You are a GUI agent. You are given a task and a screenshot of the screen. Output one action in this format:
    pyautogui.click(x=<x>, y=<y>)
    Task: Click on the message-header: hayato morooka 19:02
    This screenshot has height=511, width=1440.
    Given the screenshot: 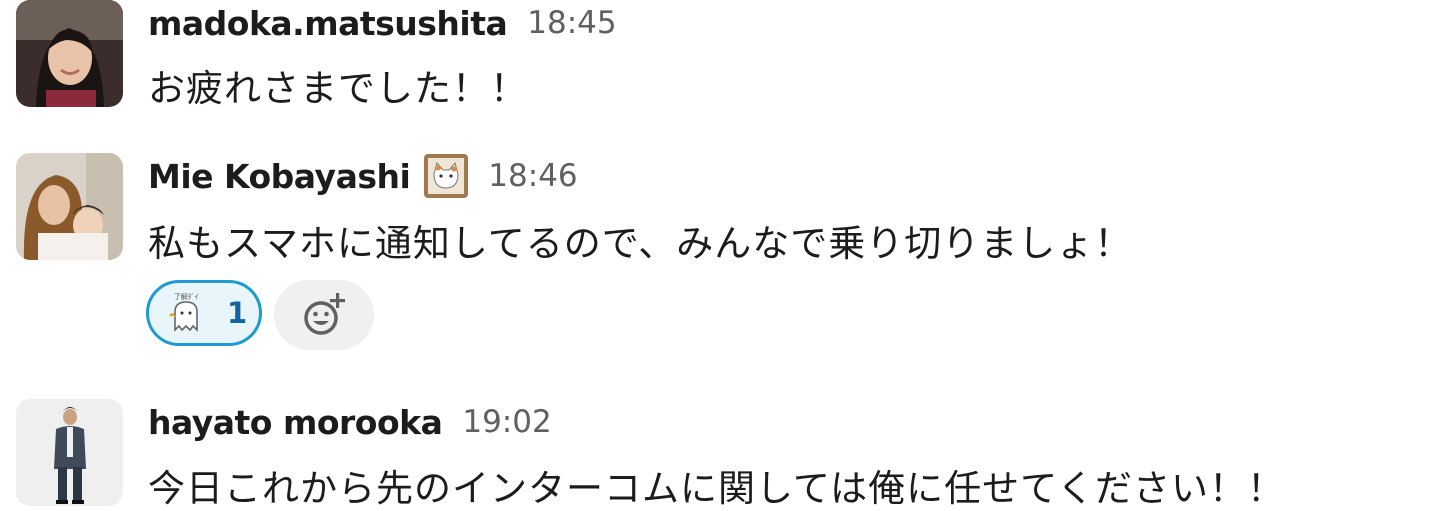 What is the action you would take?
    pyautogui.click(x=350, y=422)
    